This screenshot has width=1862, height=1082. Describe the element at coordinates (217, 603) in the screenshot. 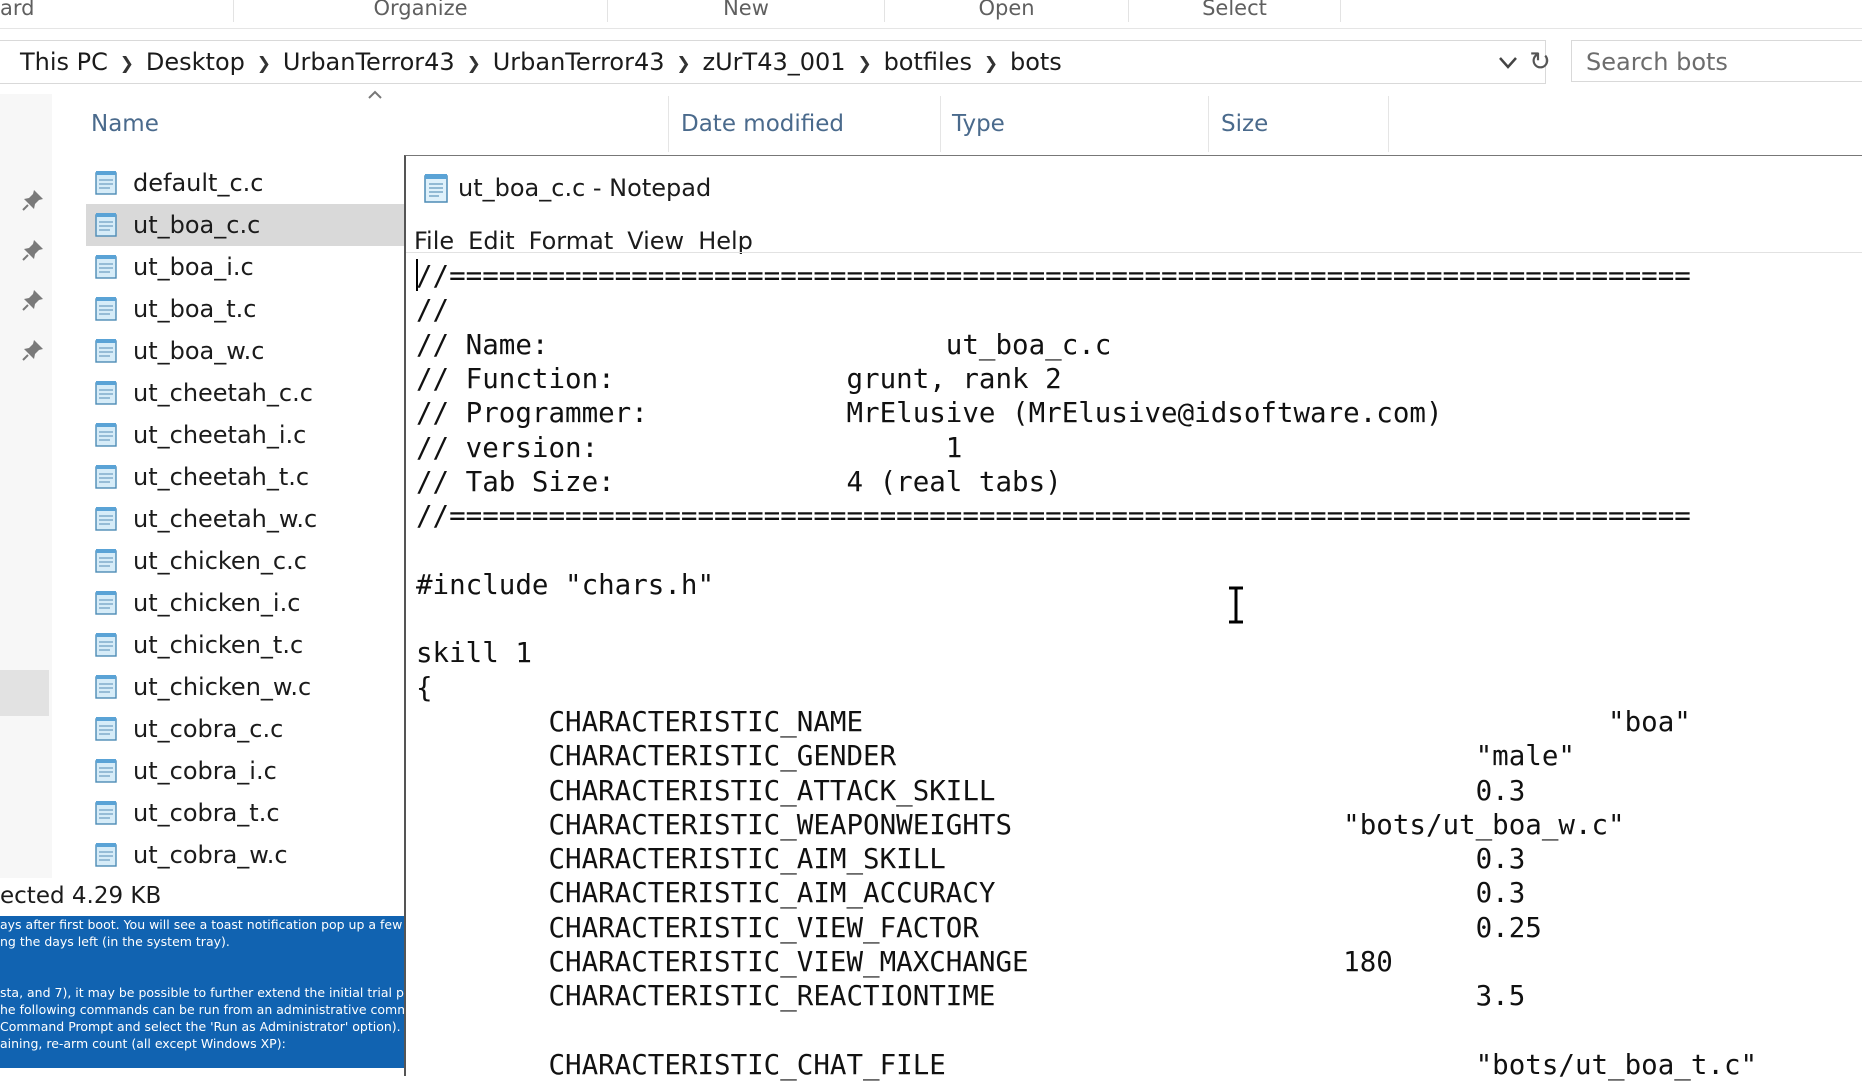

I see `file-name: ut_chicken_i.c` at that location.